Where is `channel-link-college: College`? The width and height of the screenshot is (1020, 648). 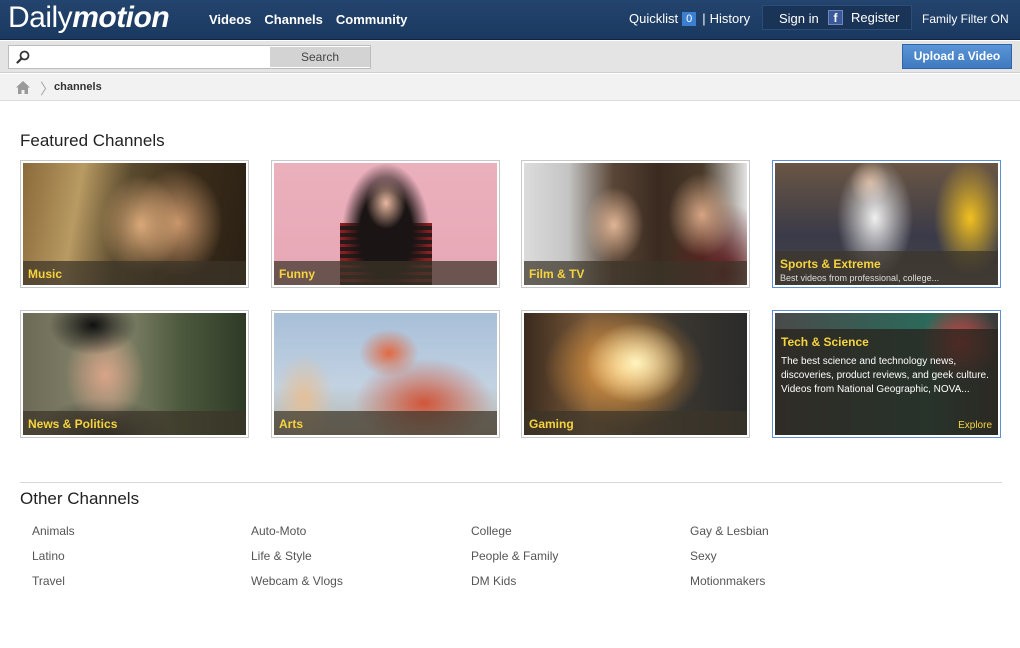
channel-link-college: College is located at coordinates (491, 531).